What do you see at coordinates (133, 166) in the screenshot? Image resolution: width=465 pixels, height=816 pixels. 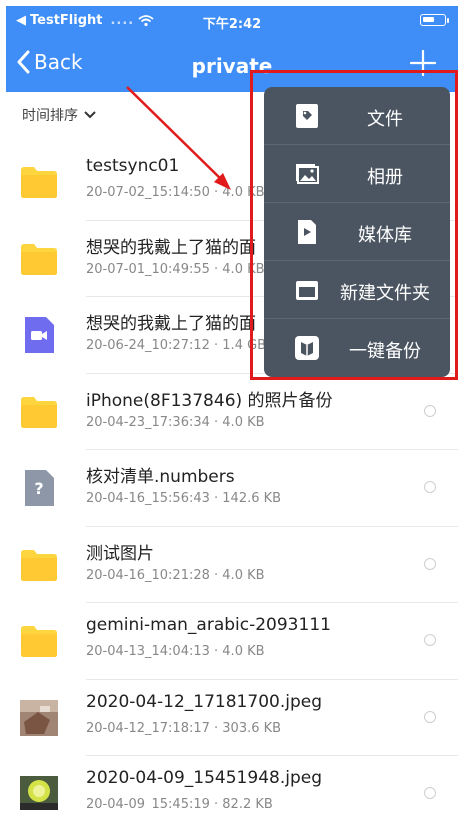 I see `file-name: testsync01` at bounding box center [133, 166].